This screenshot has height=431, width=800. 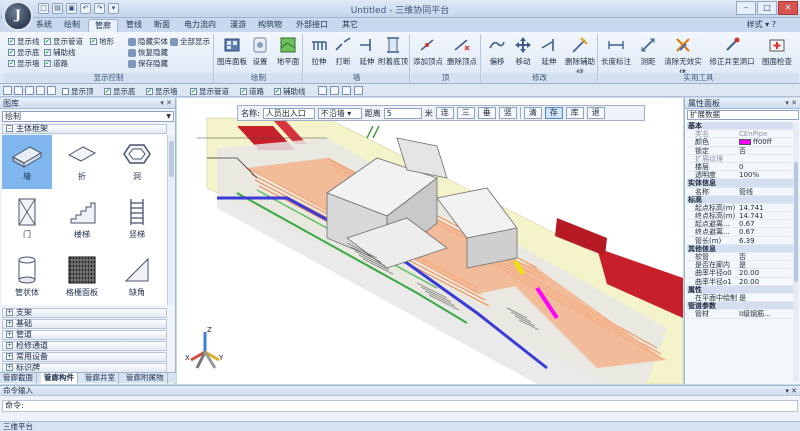 What do you see at coordinates (171, 159) in the screenshot?
I see `scroll-thumb` at bounding box center [171, 159].